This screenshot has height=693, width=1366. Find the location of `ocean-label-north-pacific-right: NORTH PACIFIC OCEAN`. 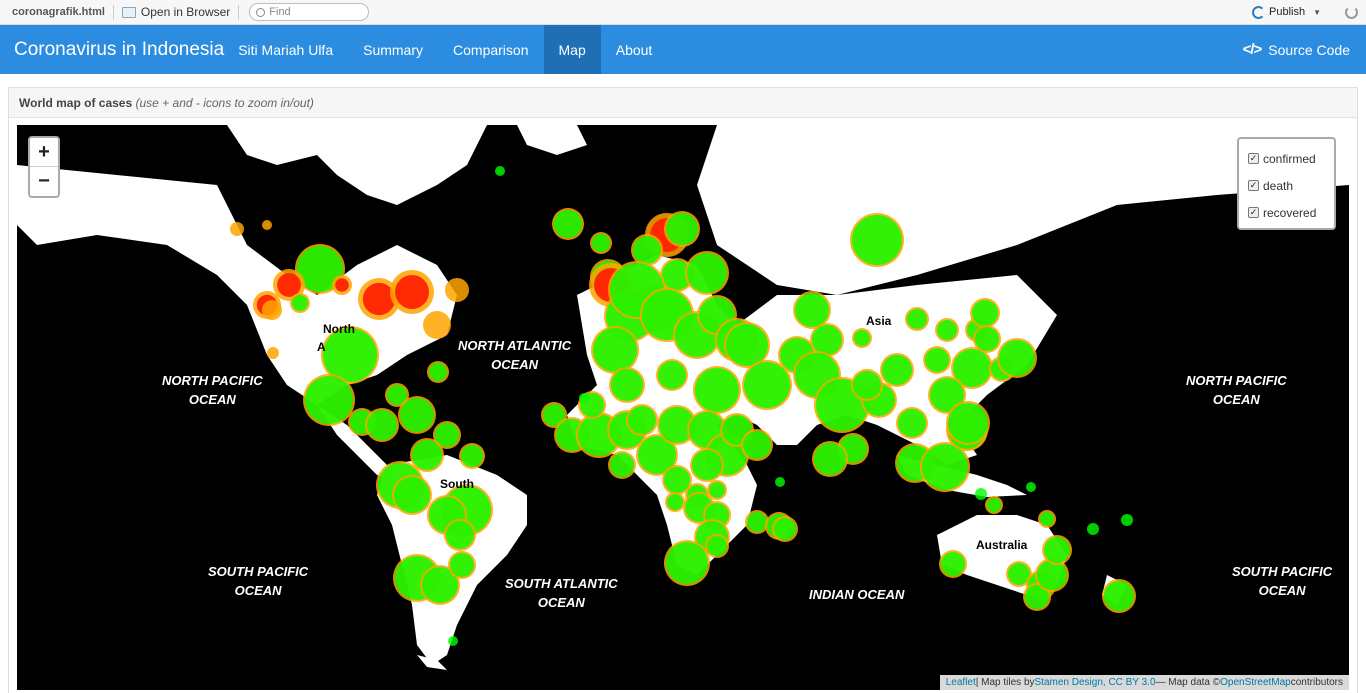

ocean-label-north-pacific-right: NORTH PACIFIC OCEAN is located at coordinates (1236, 390).